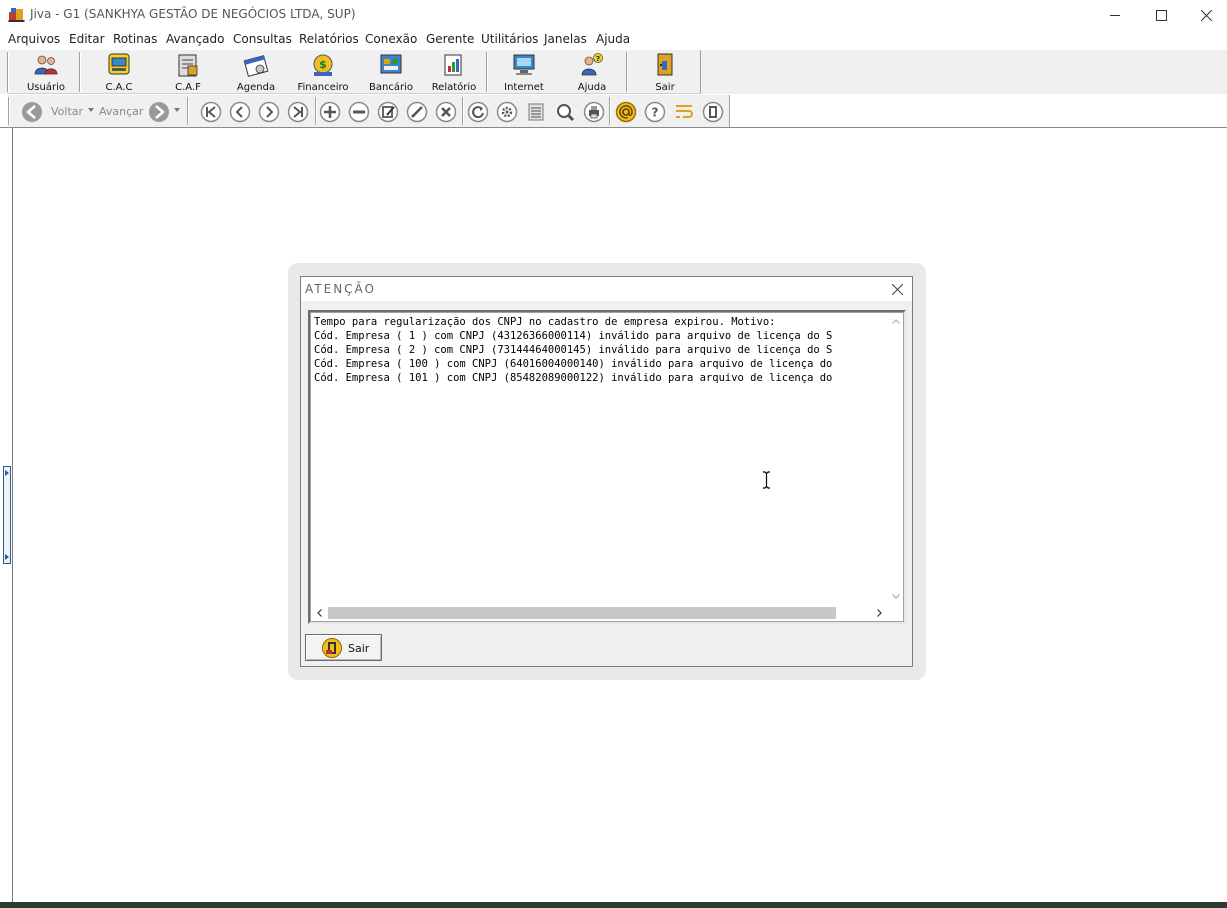 The width and height of the screenshot is (1227, 908). I want to click on close-button, so click(1205, 15).